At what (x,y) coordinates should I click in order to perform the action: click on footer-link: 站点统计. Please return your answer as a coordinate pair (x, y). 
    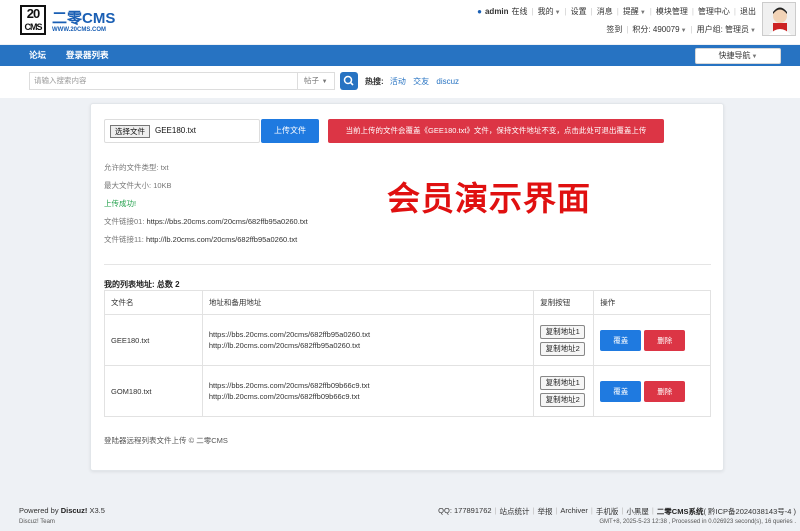
    Looking at the image, I should click on (515, 511).